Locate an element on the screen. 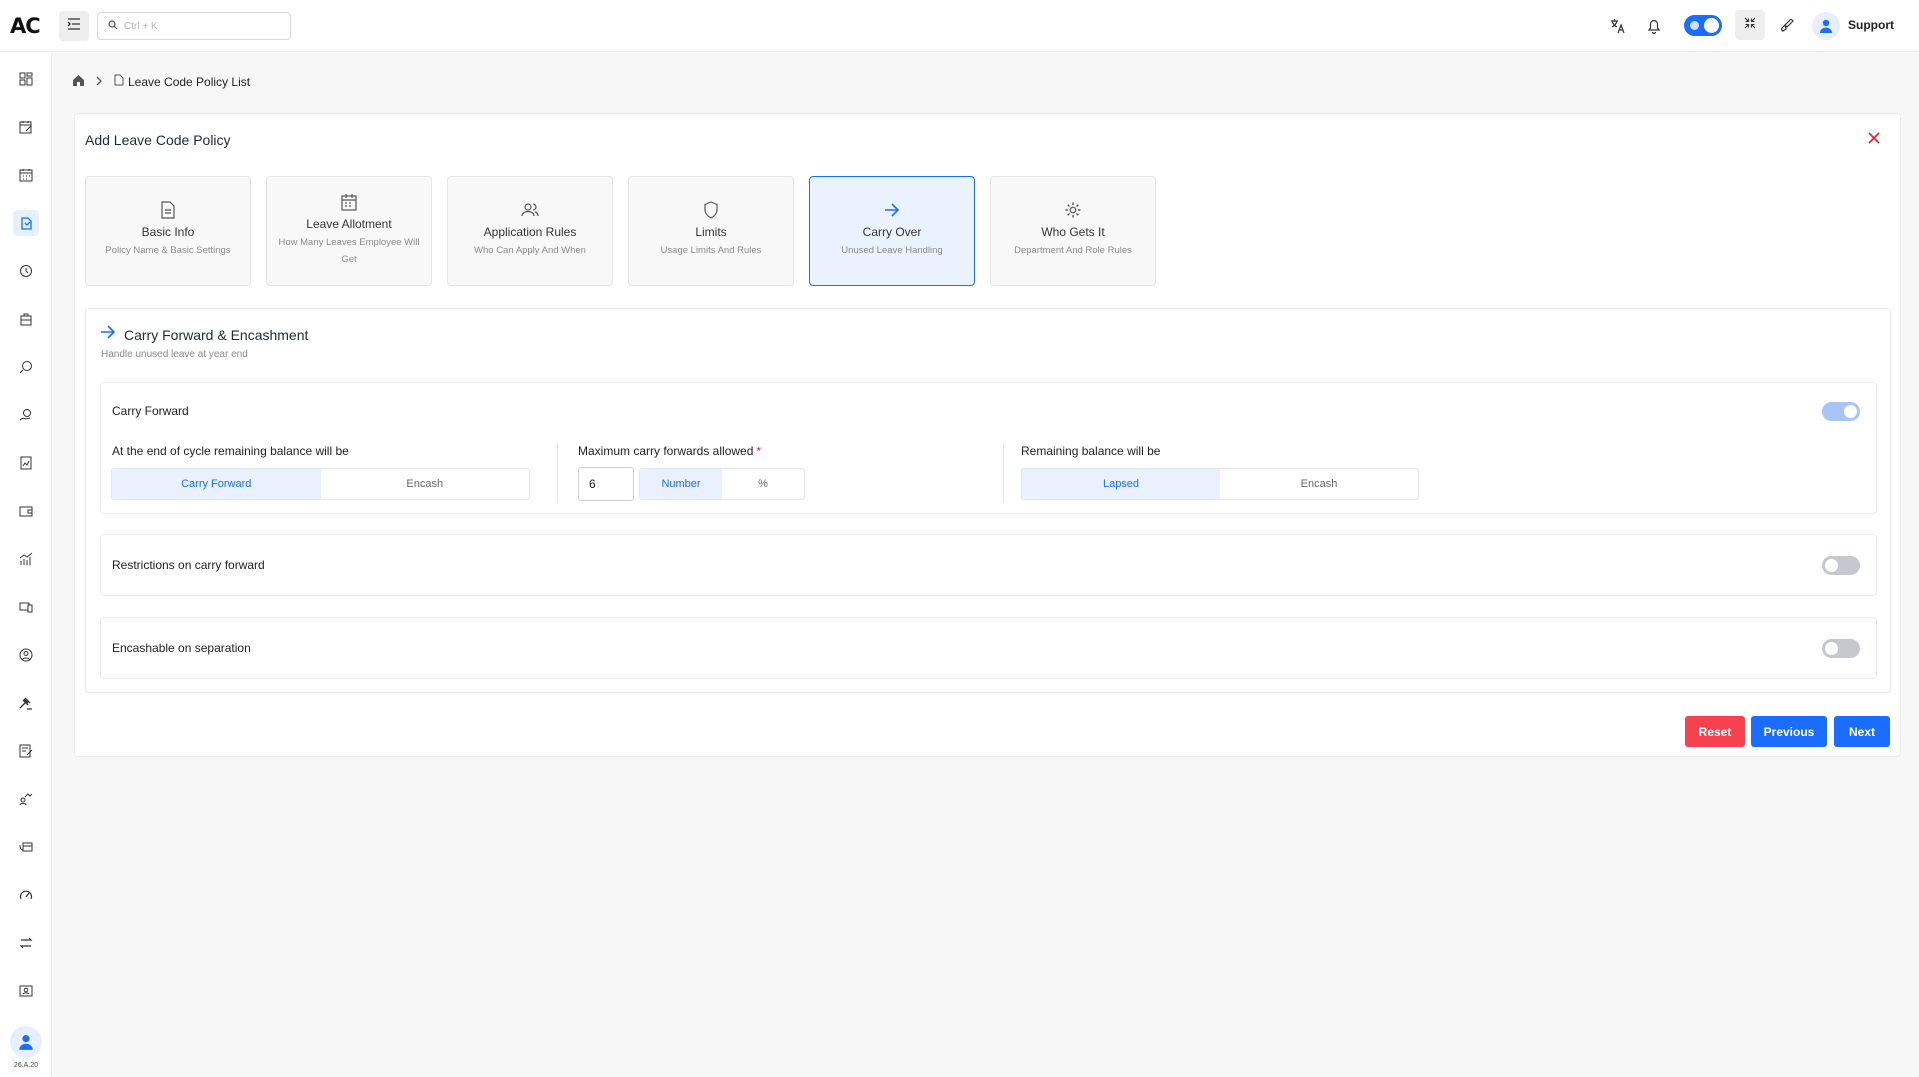  menu-toggle-button is located at coordinates (74, 26).